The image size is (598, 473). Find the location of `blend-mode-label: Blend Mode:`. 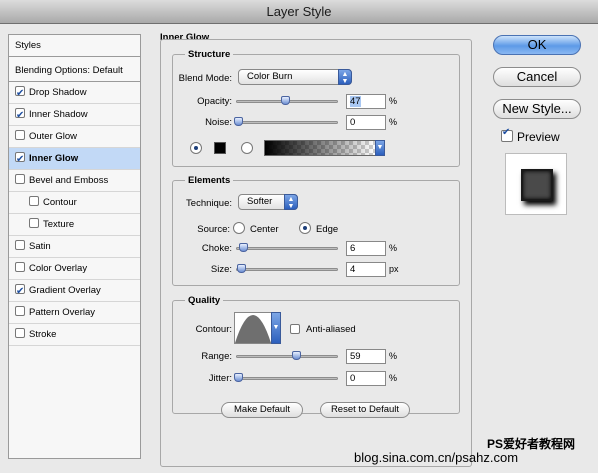

blend-mode-label: Blend Mode: is located at coordinates (205, 78).